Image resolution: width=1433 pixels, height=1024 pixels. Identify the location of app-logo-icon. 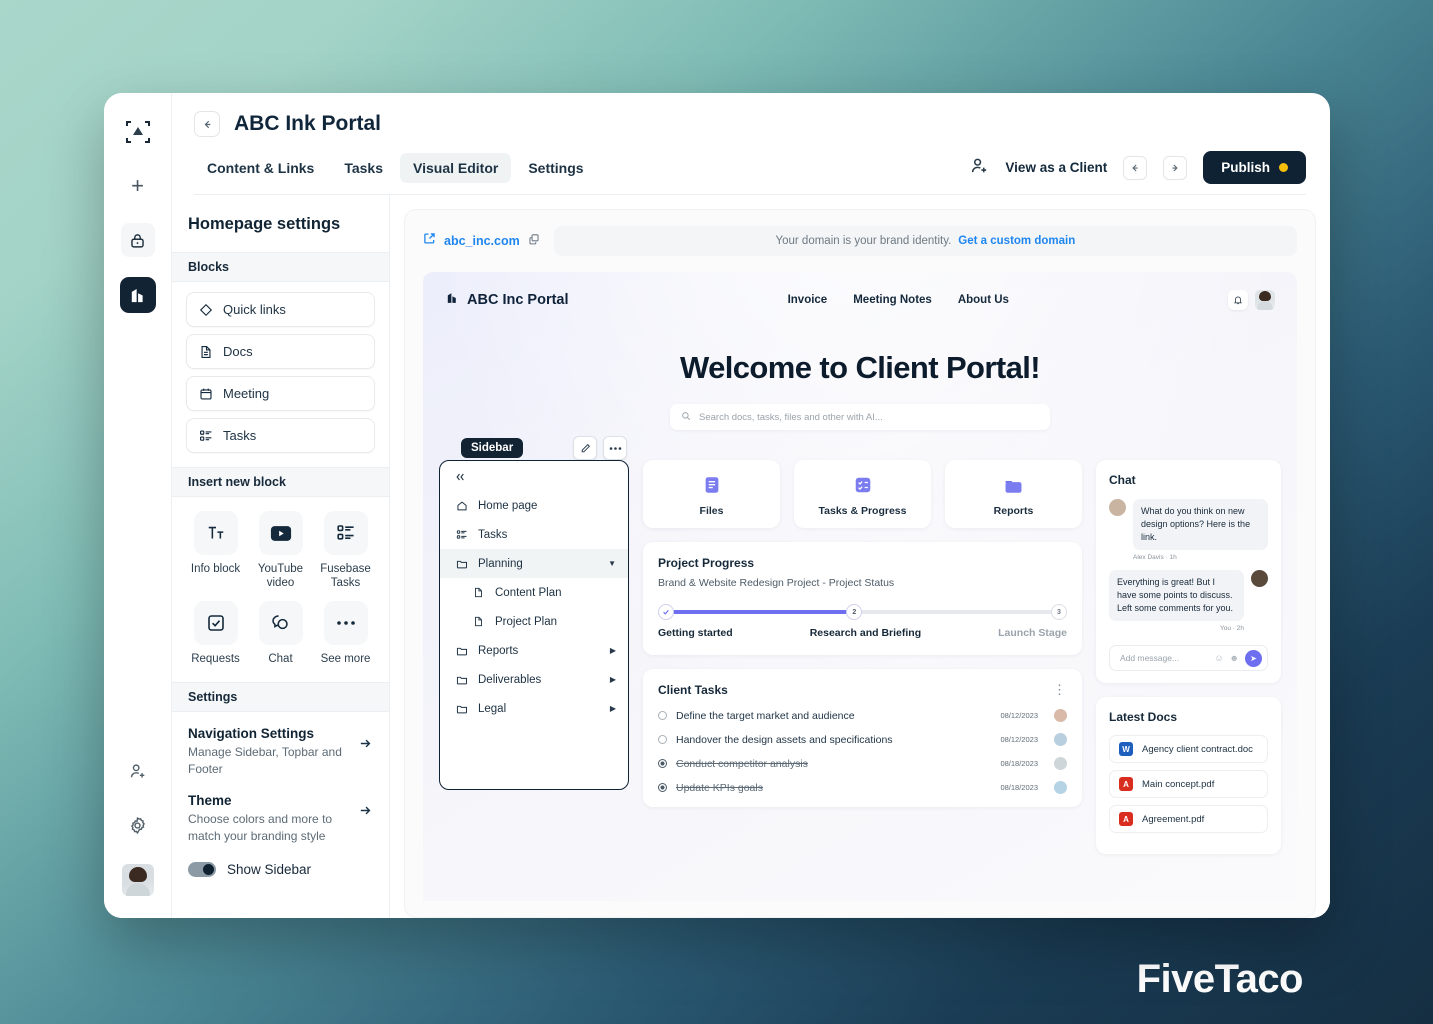
(138, 132).